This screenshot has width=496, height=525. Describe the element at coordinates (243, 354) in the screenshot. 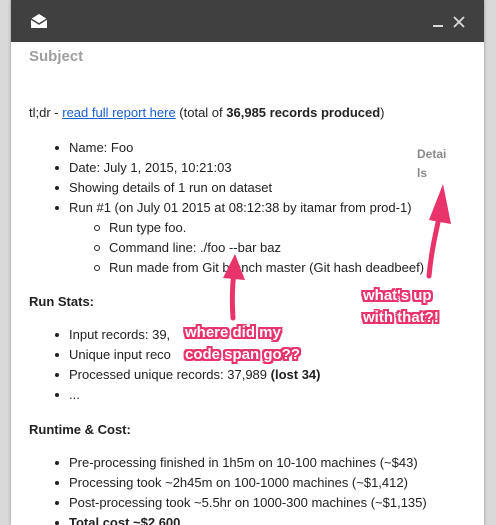

I see `annotation-line: code span go??` at that location.